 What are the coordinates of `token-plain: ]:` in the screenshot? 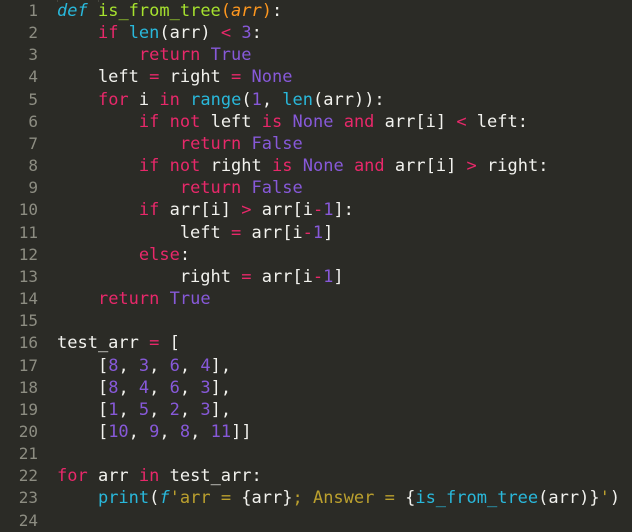 It's located at (343, 210).